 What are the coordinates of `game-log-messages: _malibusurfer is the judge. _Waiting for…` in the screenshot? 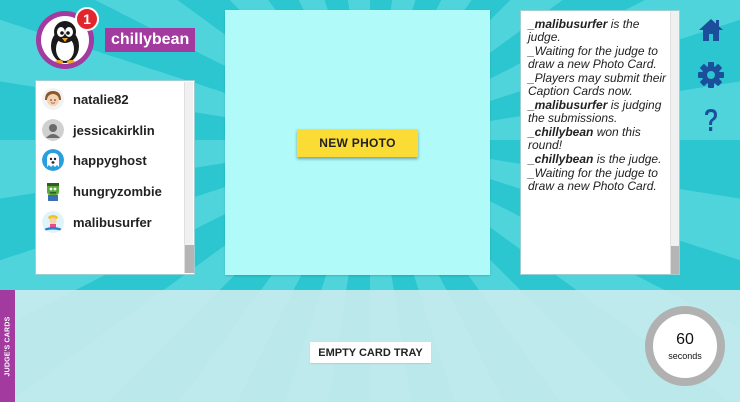 It's located at (599, 106).